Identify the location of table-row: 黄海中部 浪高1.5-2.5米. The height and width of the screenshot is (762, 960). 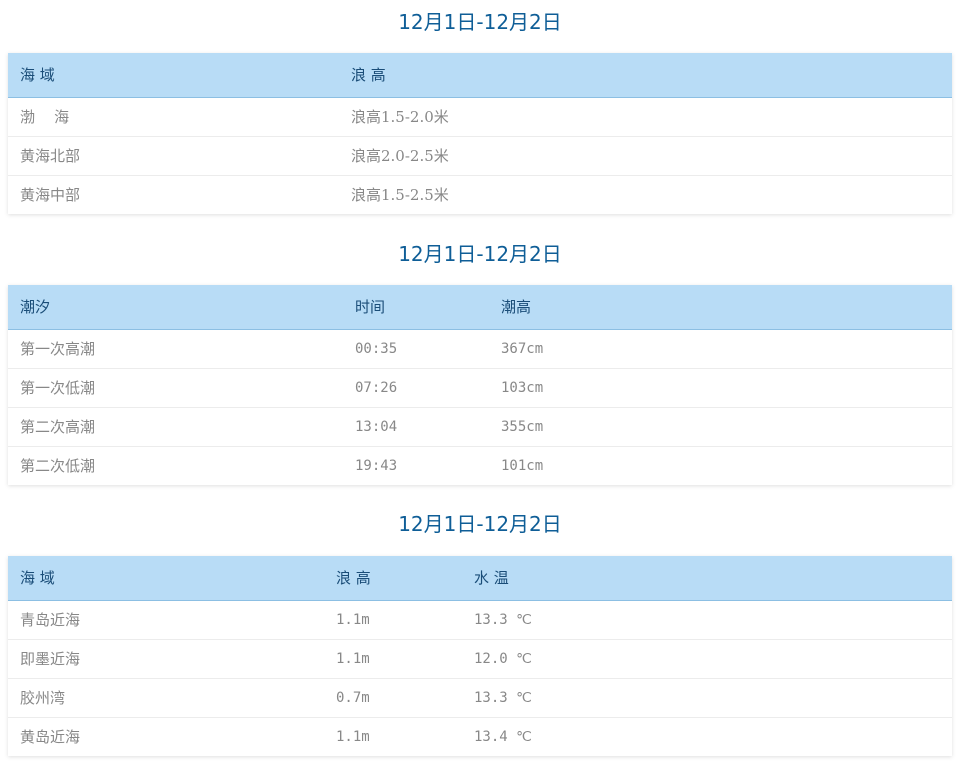
(480, 195).